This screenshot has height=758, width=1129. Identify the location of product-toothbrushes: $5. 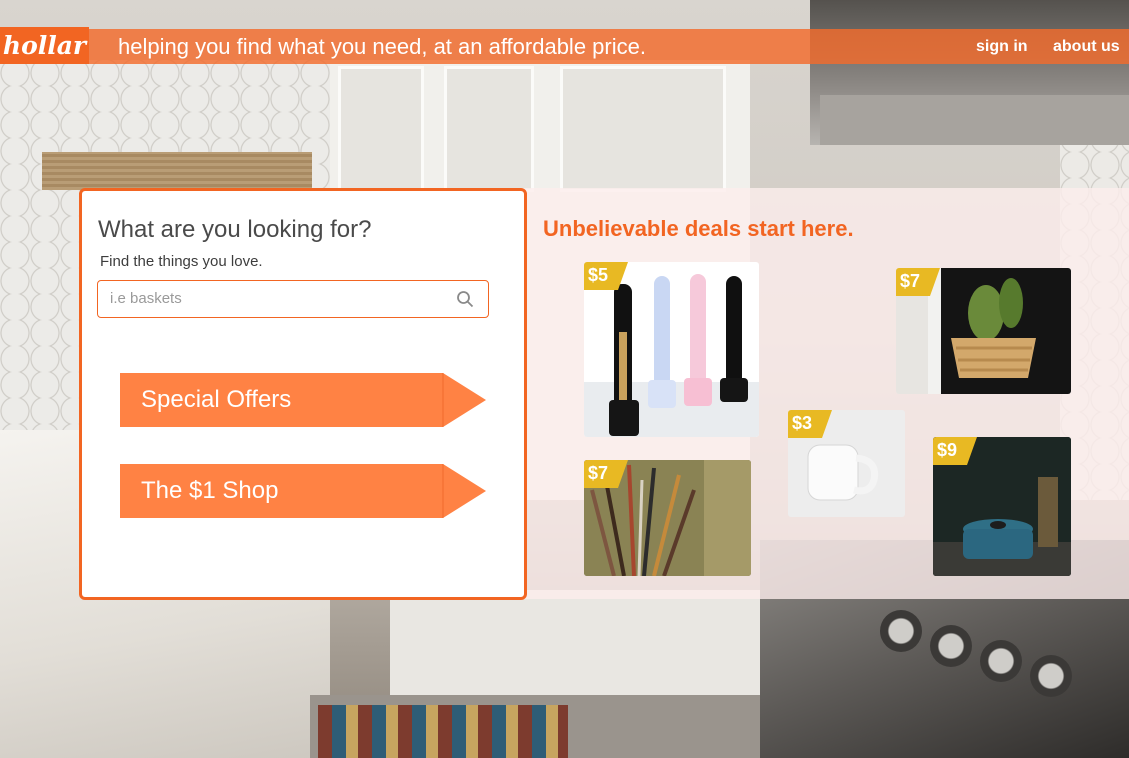
(671, 349).